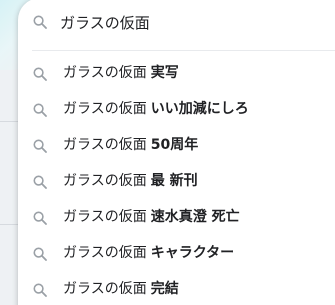 The image size is (335, 305). I want to click on suggestion-text: ガラスの仮面 実写, so click(121, 73).